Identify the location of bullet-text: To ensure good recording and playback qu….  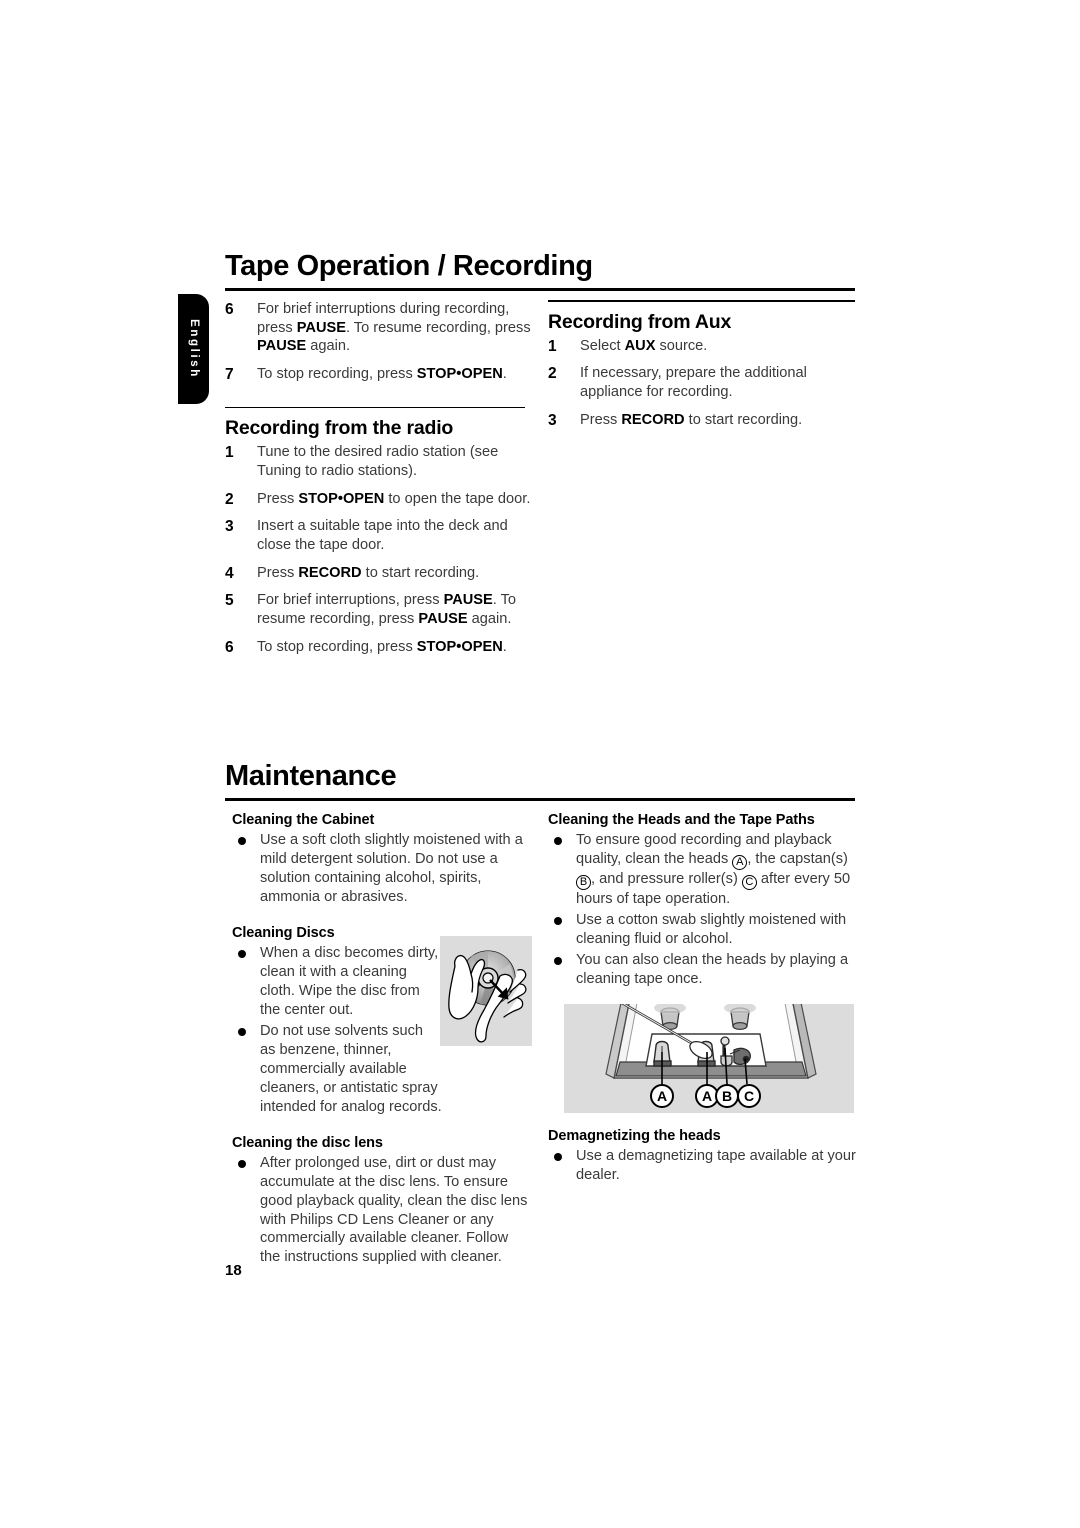
(713, 869).